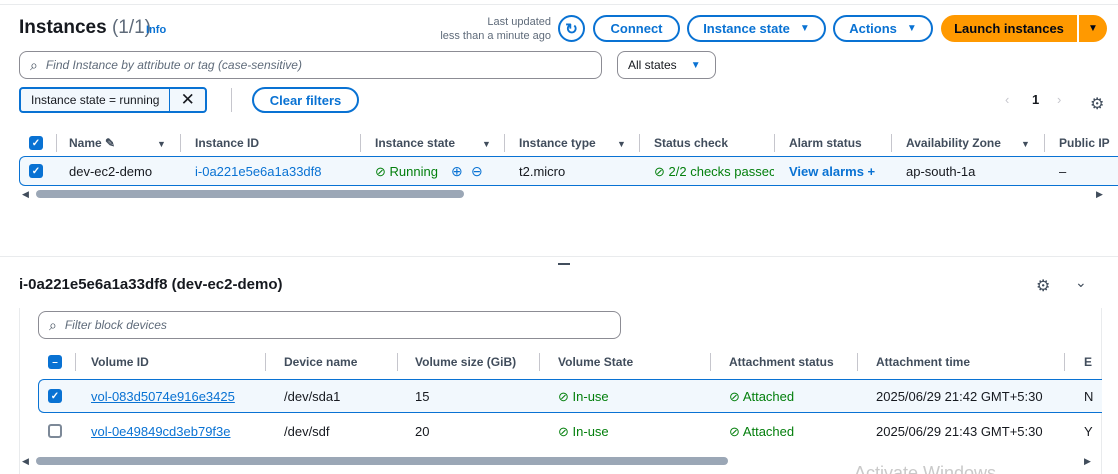  Describe the element at coordinates (120, 362) in the screenshot. I see `header-volume-id: Volume ID` at that location.